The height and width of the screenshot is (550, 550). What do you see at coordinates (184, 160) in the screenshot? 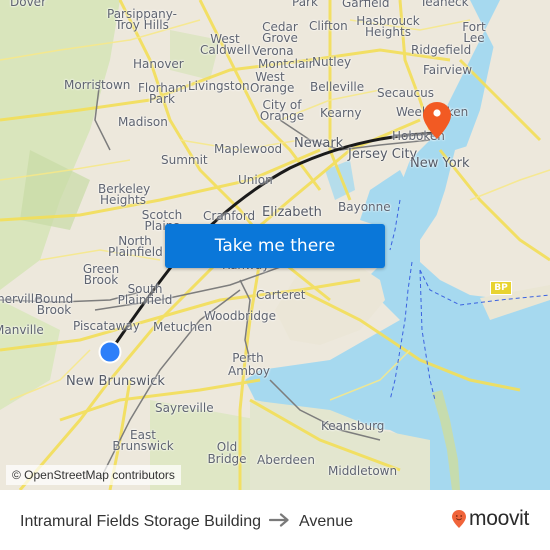
I see `place-label: Summit` at bounding box center [184, 160].